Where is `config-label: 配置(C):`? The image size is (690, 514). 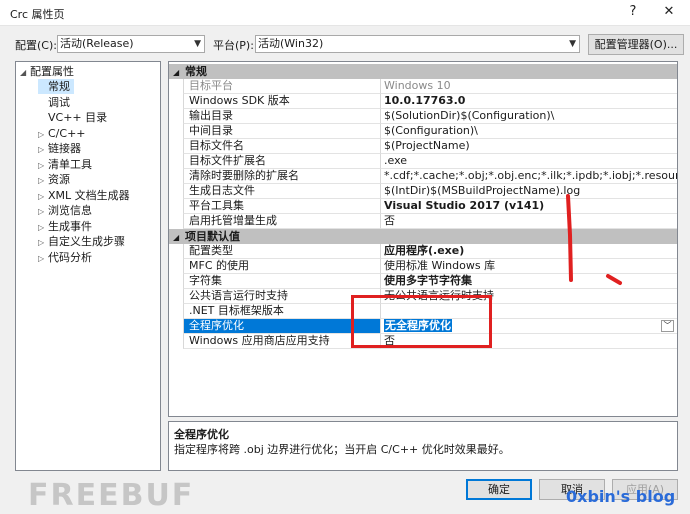
config-label: 配置(C): is located at coordinates (36, 45).